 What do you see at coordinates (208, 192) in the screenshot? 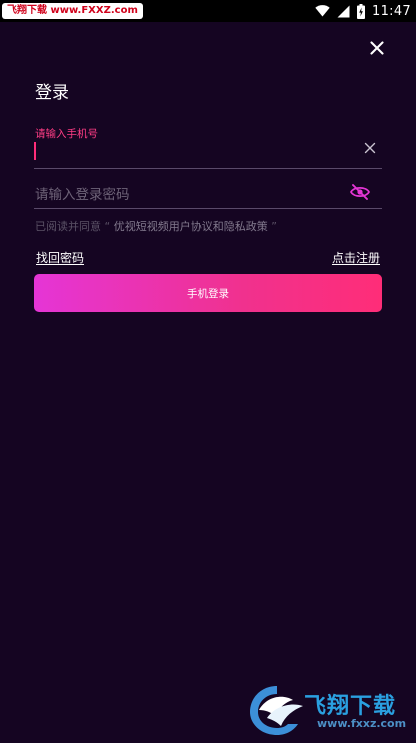
I see `password-input: 请输入登录密码` at bounding box center [208, 192].